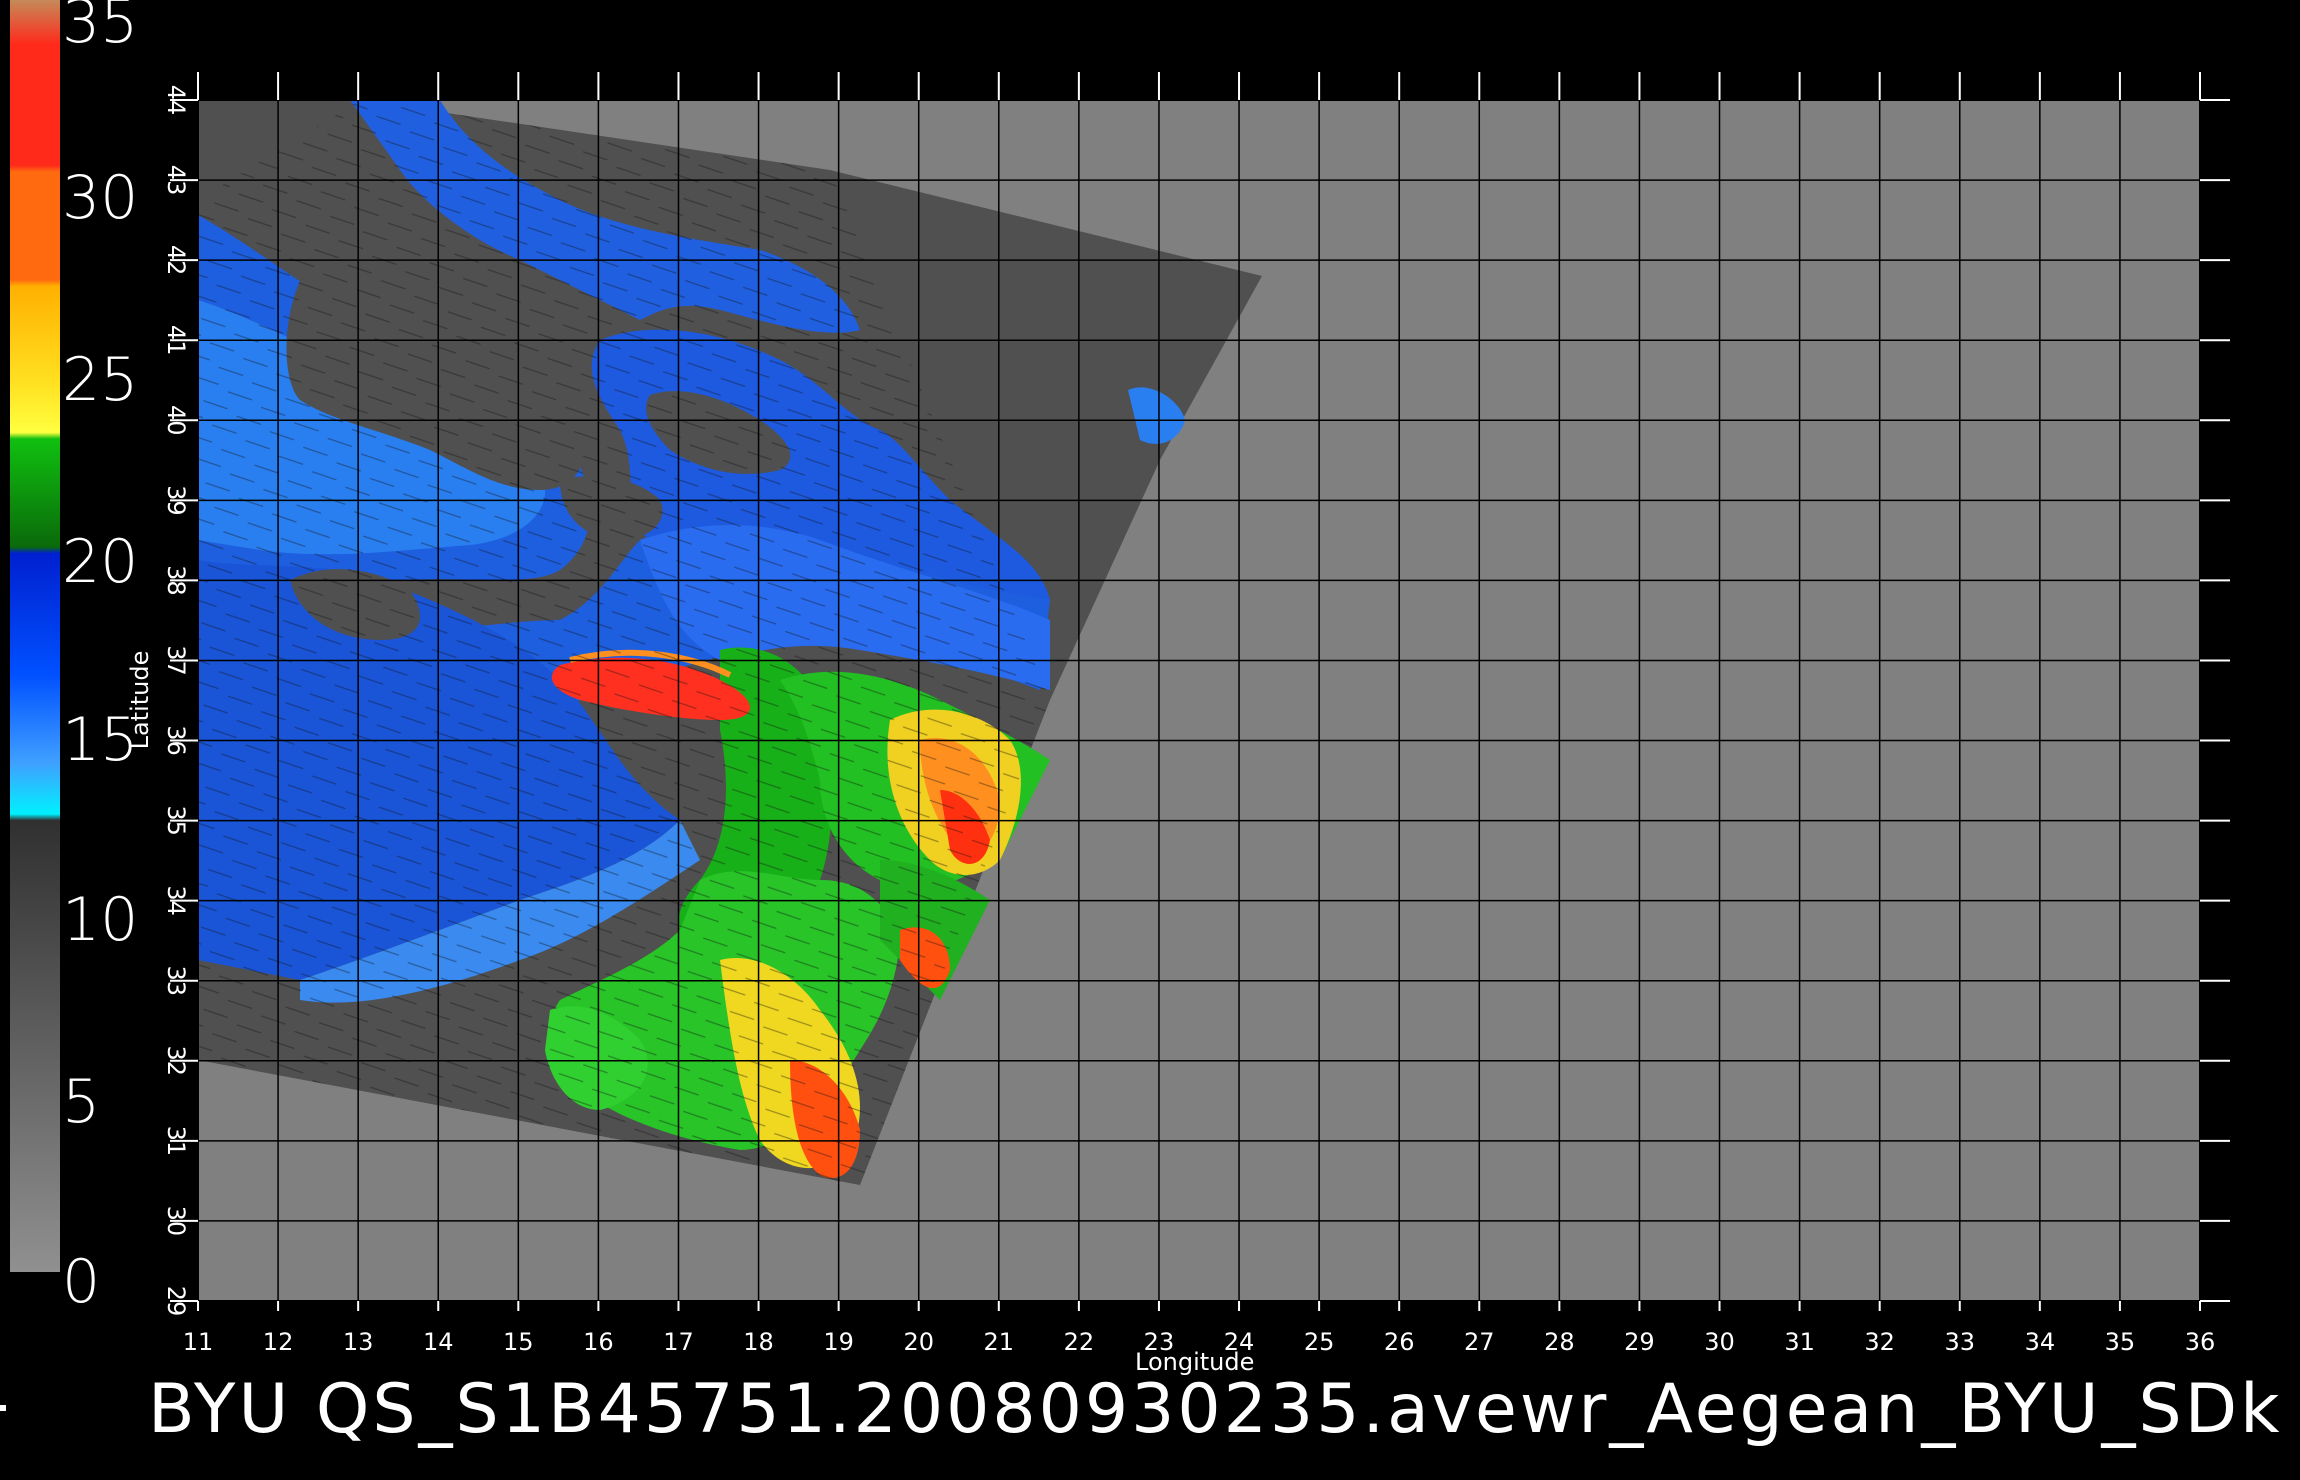 This screenshot has width=2300, height=1480. Describe the element at coordinates (176, 740) in the screenshot. I see `y-tick-label: 36` at that location.